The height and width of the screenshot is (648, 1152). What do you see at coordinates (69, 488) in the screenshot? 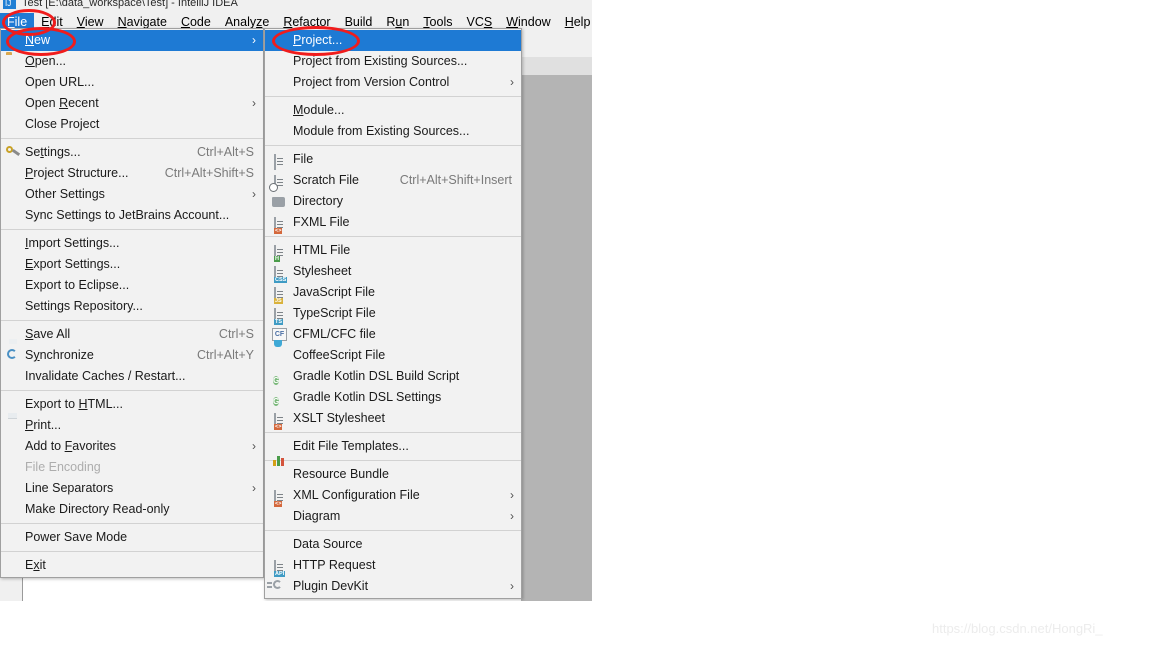
I see `menu-item-label: Line Separators` at bounding box center [69, 488].